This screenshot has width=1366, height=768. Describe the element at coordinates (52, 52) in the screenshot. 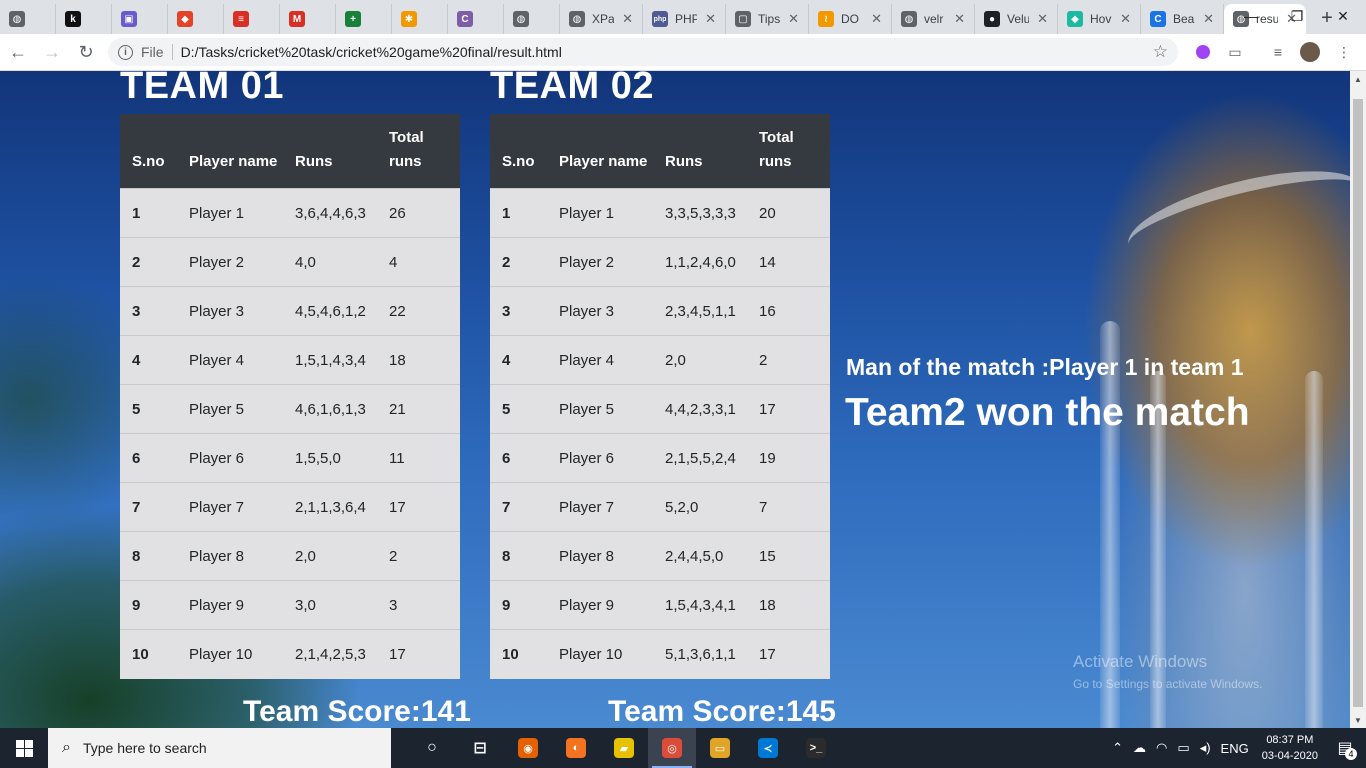

I see `forward-button: →` at that location.